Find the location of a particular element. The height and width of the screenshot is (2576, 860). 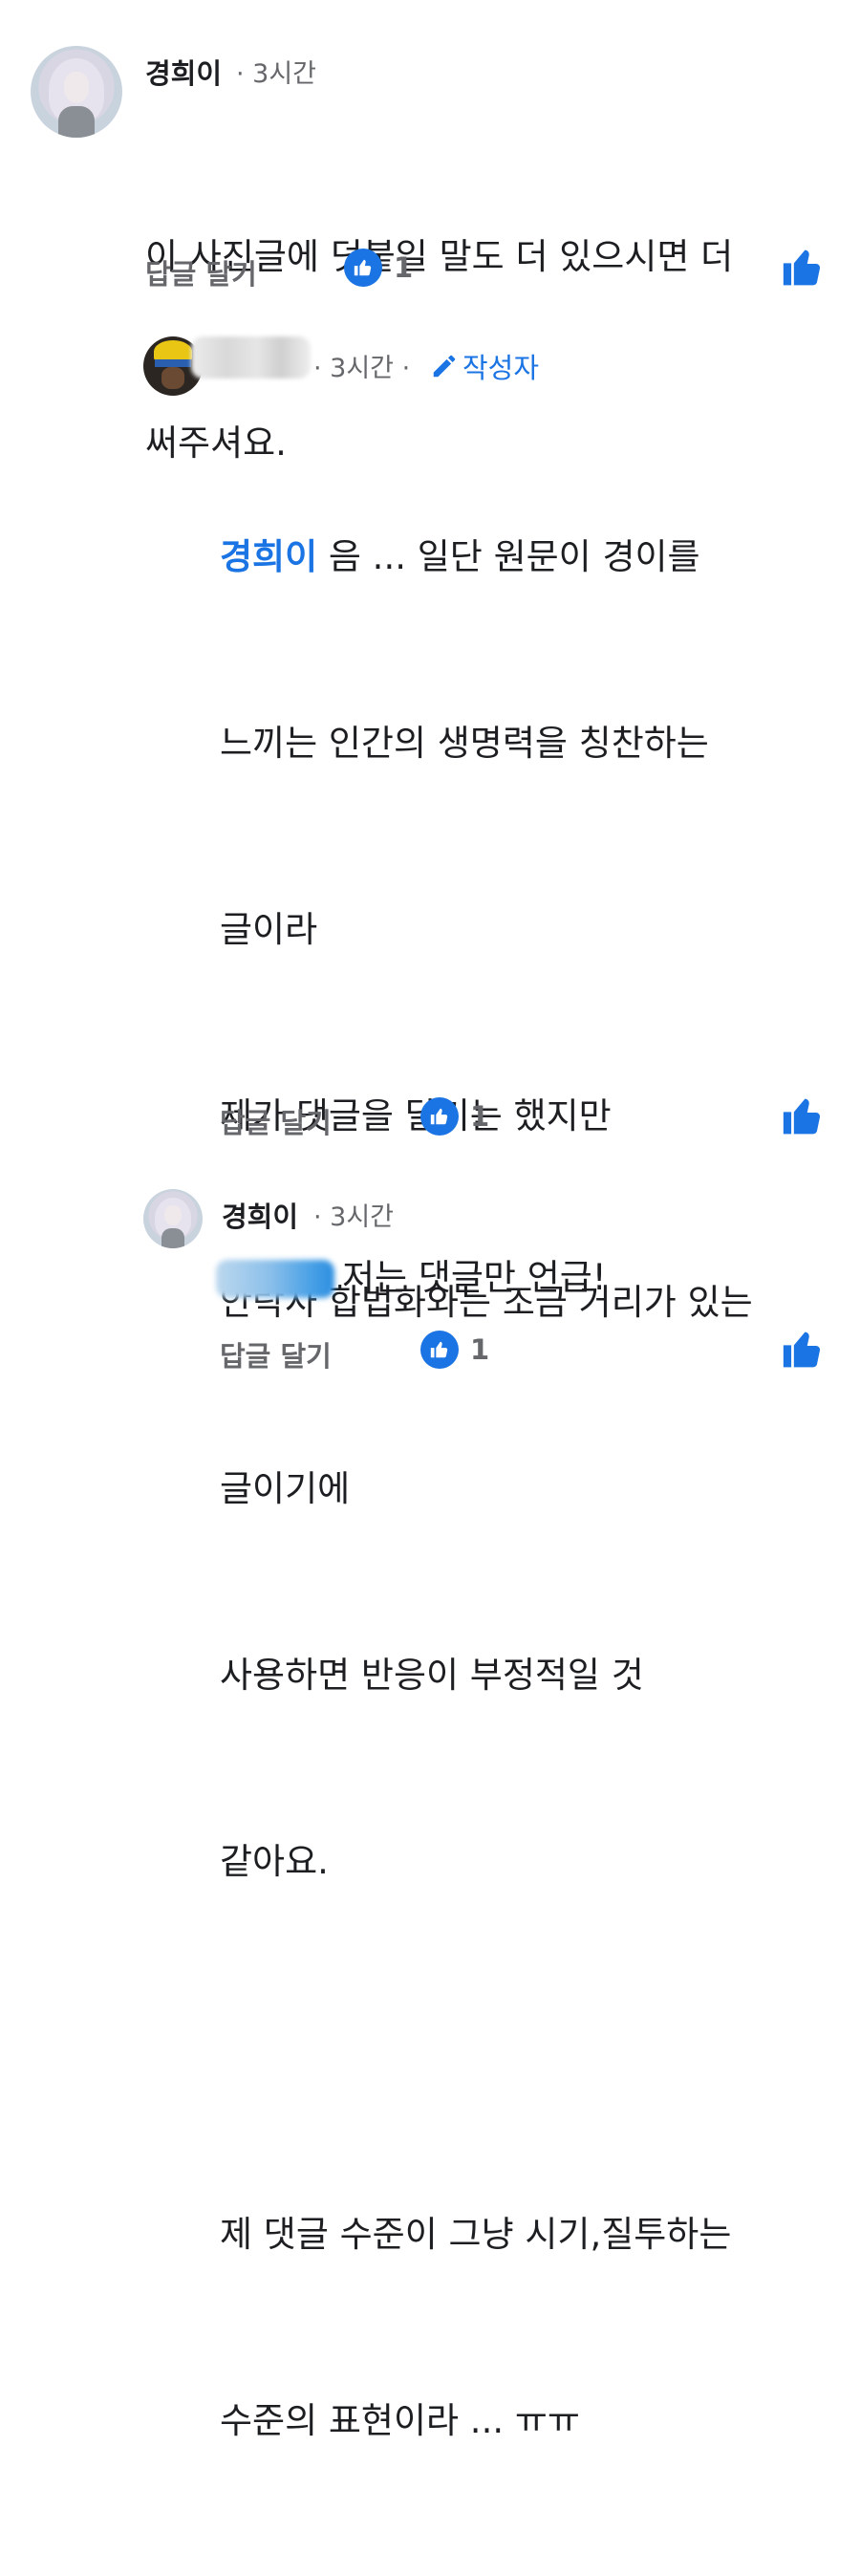

comment-line: 글이라 is located at coordinates (269, 929).